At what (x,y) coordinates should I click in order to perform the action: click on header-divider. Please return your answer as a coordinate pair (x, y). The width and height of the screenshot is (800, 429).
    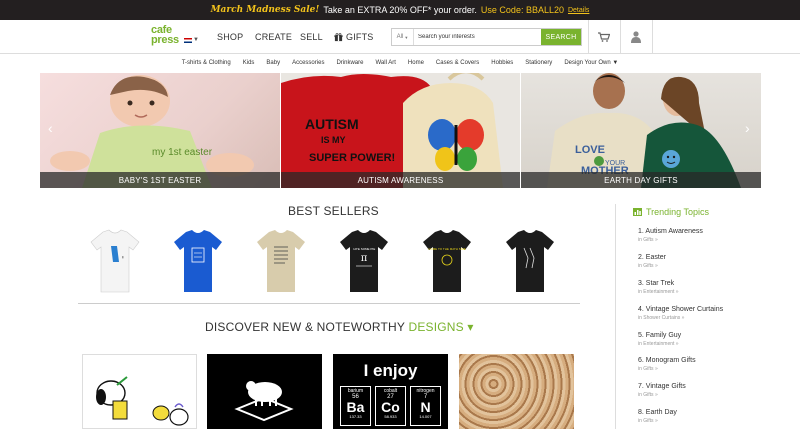
    Looking at the image, I should click on (652, 37).